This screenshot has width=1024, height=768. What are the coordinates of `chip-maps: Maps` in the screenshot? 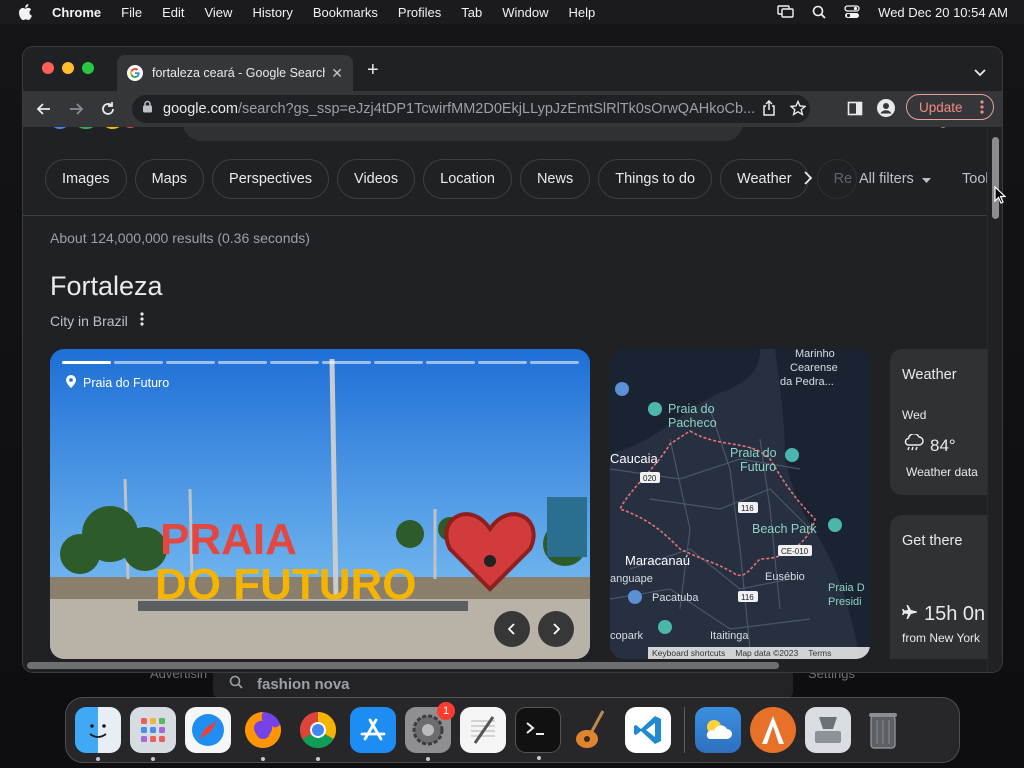 It's located at (169, 179).